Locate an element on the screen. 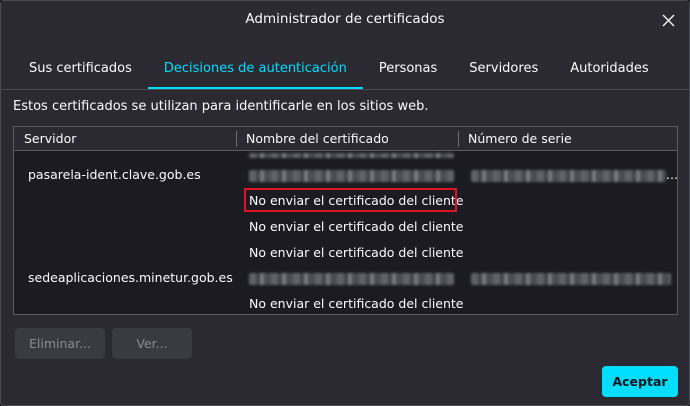 The width and height of the screenshot is (690, 406). tab-authorities: Autoridades is located at coordinates (609, 71).